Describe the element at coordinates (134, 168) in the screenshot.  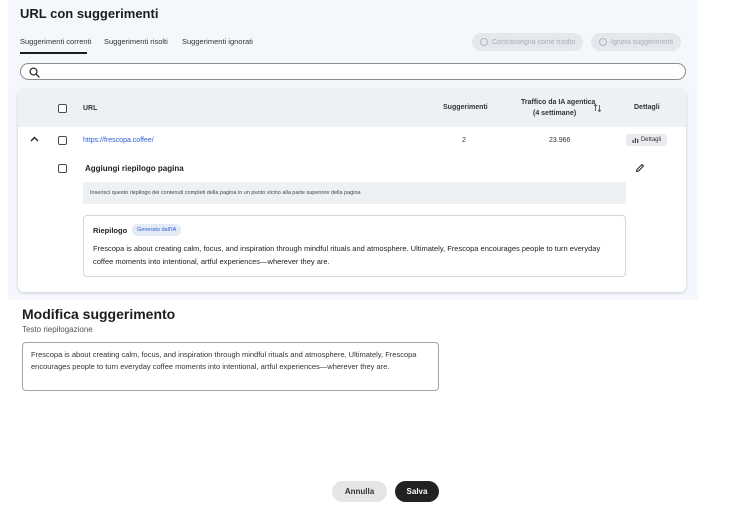
I see `suggestion-title: Aggiungi riepilogo pagina` at that location.